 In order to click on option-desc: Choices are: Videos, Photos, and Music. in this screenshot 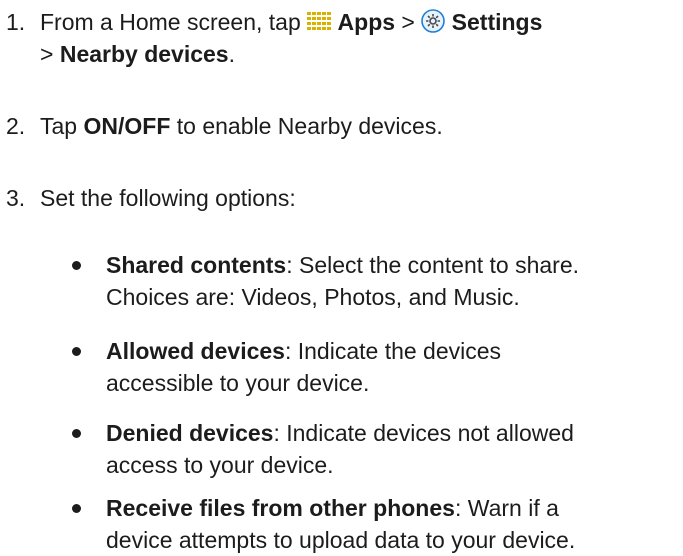, I will do `click(313, 297)`.